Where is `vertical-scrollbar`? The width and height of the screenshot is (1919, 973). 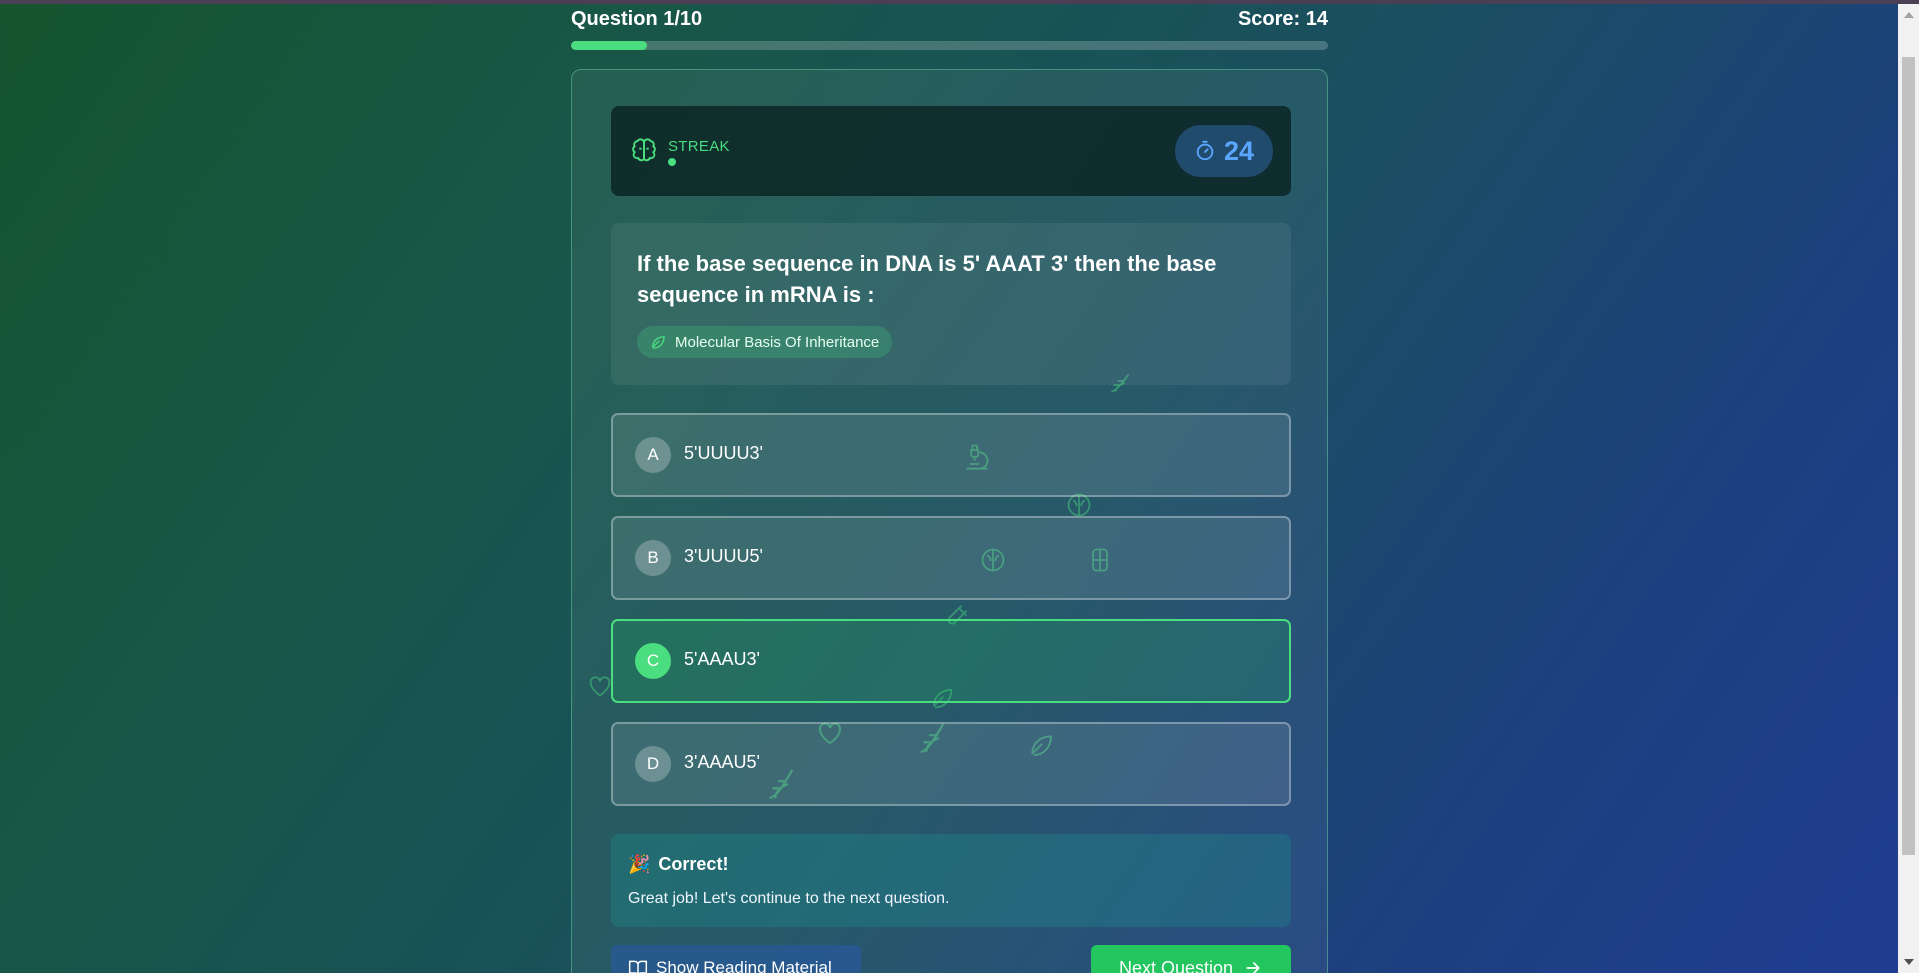 vertical-scrollbar is located at coordinates (1908, 488).